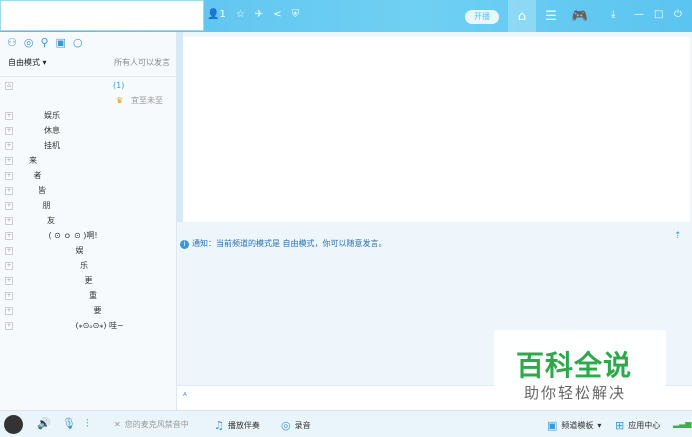  Describe the element at coordinates (46, 205) in the screenshot. I see `tree-item-label: 朋` at that location.